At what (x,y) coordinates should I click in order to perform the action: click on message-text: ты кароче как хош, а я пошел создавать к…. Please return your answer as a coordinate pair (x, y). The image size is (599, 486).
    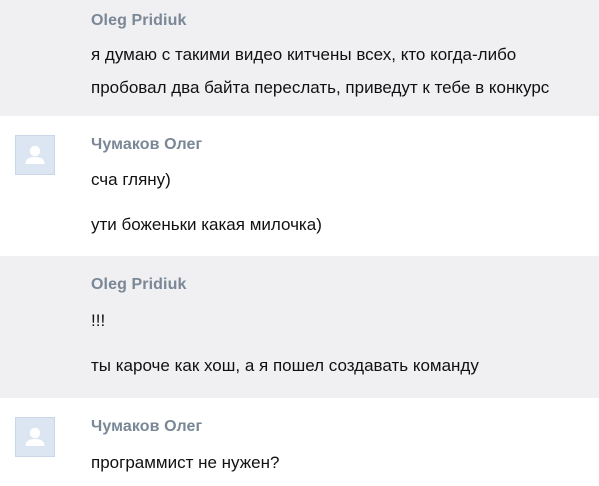
    Looking at the image, I should click on (285, 365).